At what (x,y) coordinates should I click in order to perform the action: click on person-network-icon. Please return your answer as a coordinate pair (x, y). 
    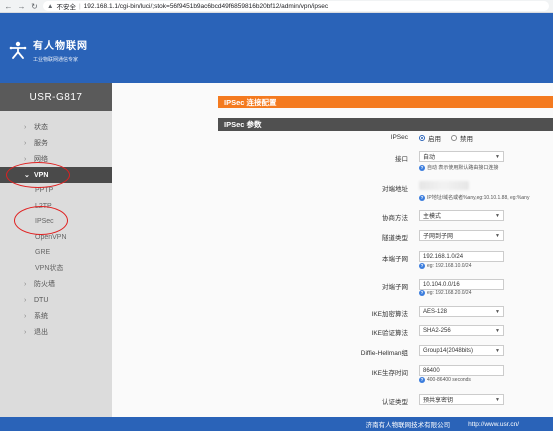
    Looking at the image, I should click on (18, 50).